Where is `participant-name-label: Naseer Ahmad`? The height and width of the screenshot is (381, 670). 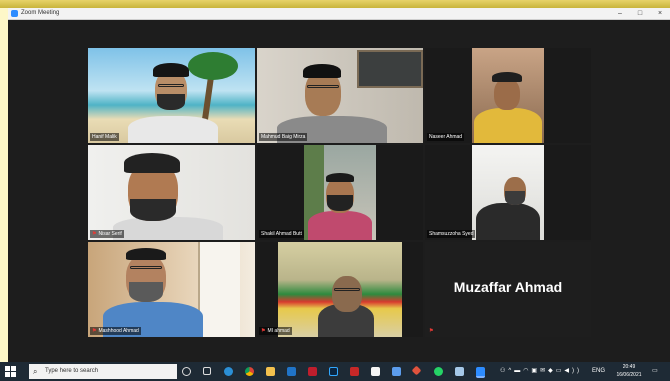
participant-name-label: Naseer Ahmad is located at coordinates (446, 137).